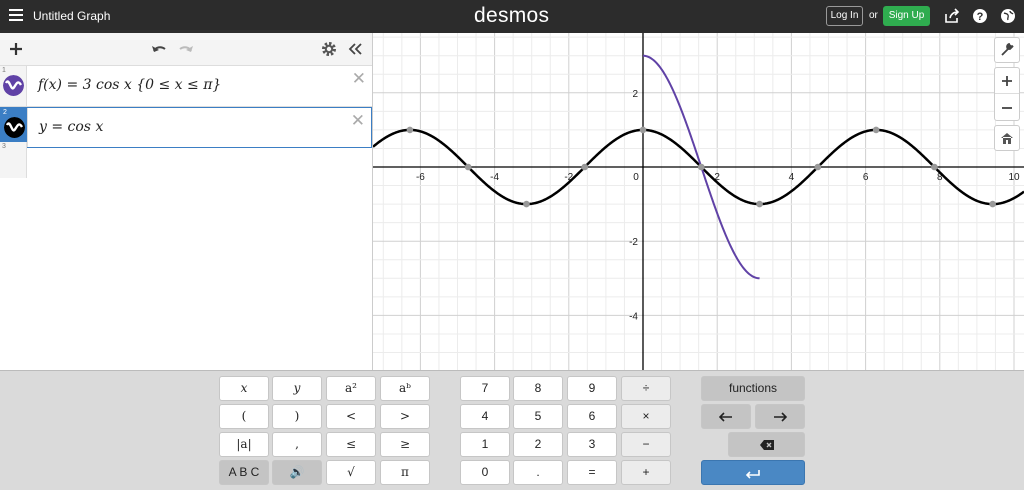 This screenshot has height=490, width=1024. Describe the element at coordinates (844, 16) in the screenshot. I see `login-button: Log In` at that location.